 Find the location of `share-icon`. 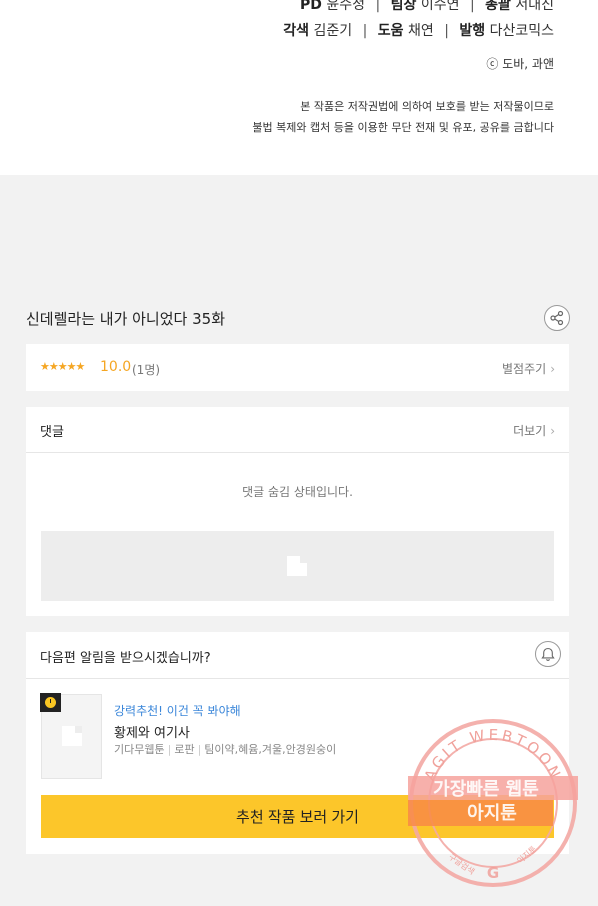

share-icon is located at coordinates (557, 318).